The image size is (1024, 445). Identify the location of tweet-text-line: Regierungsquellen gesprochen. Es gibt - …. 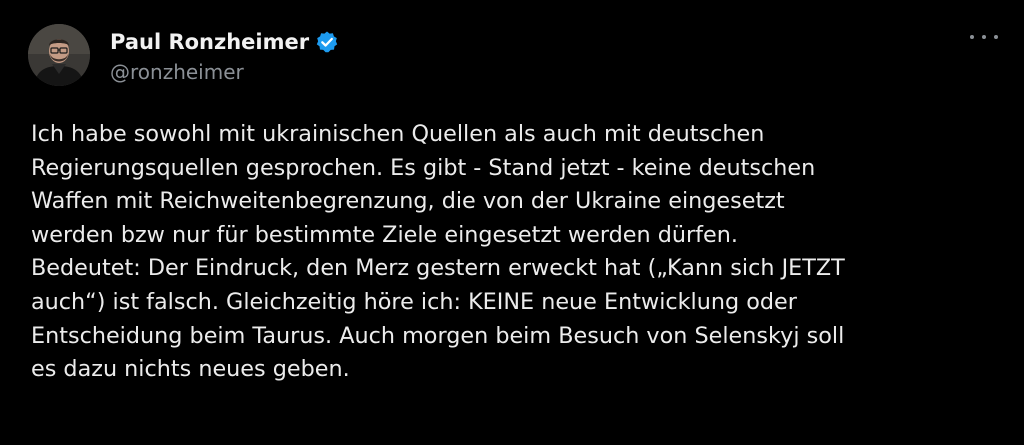
(423, 167).